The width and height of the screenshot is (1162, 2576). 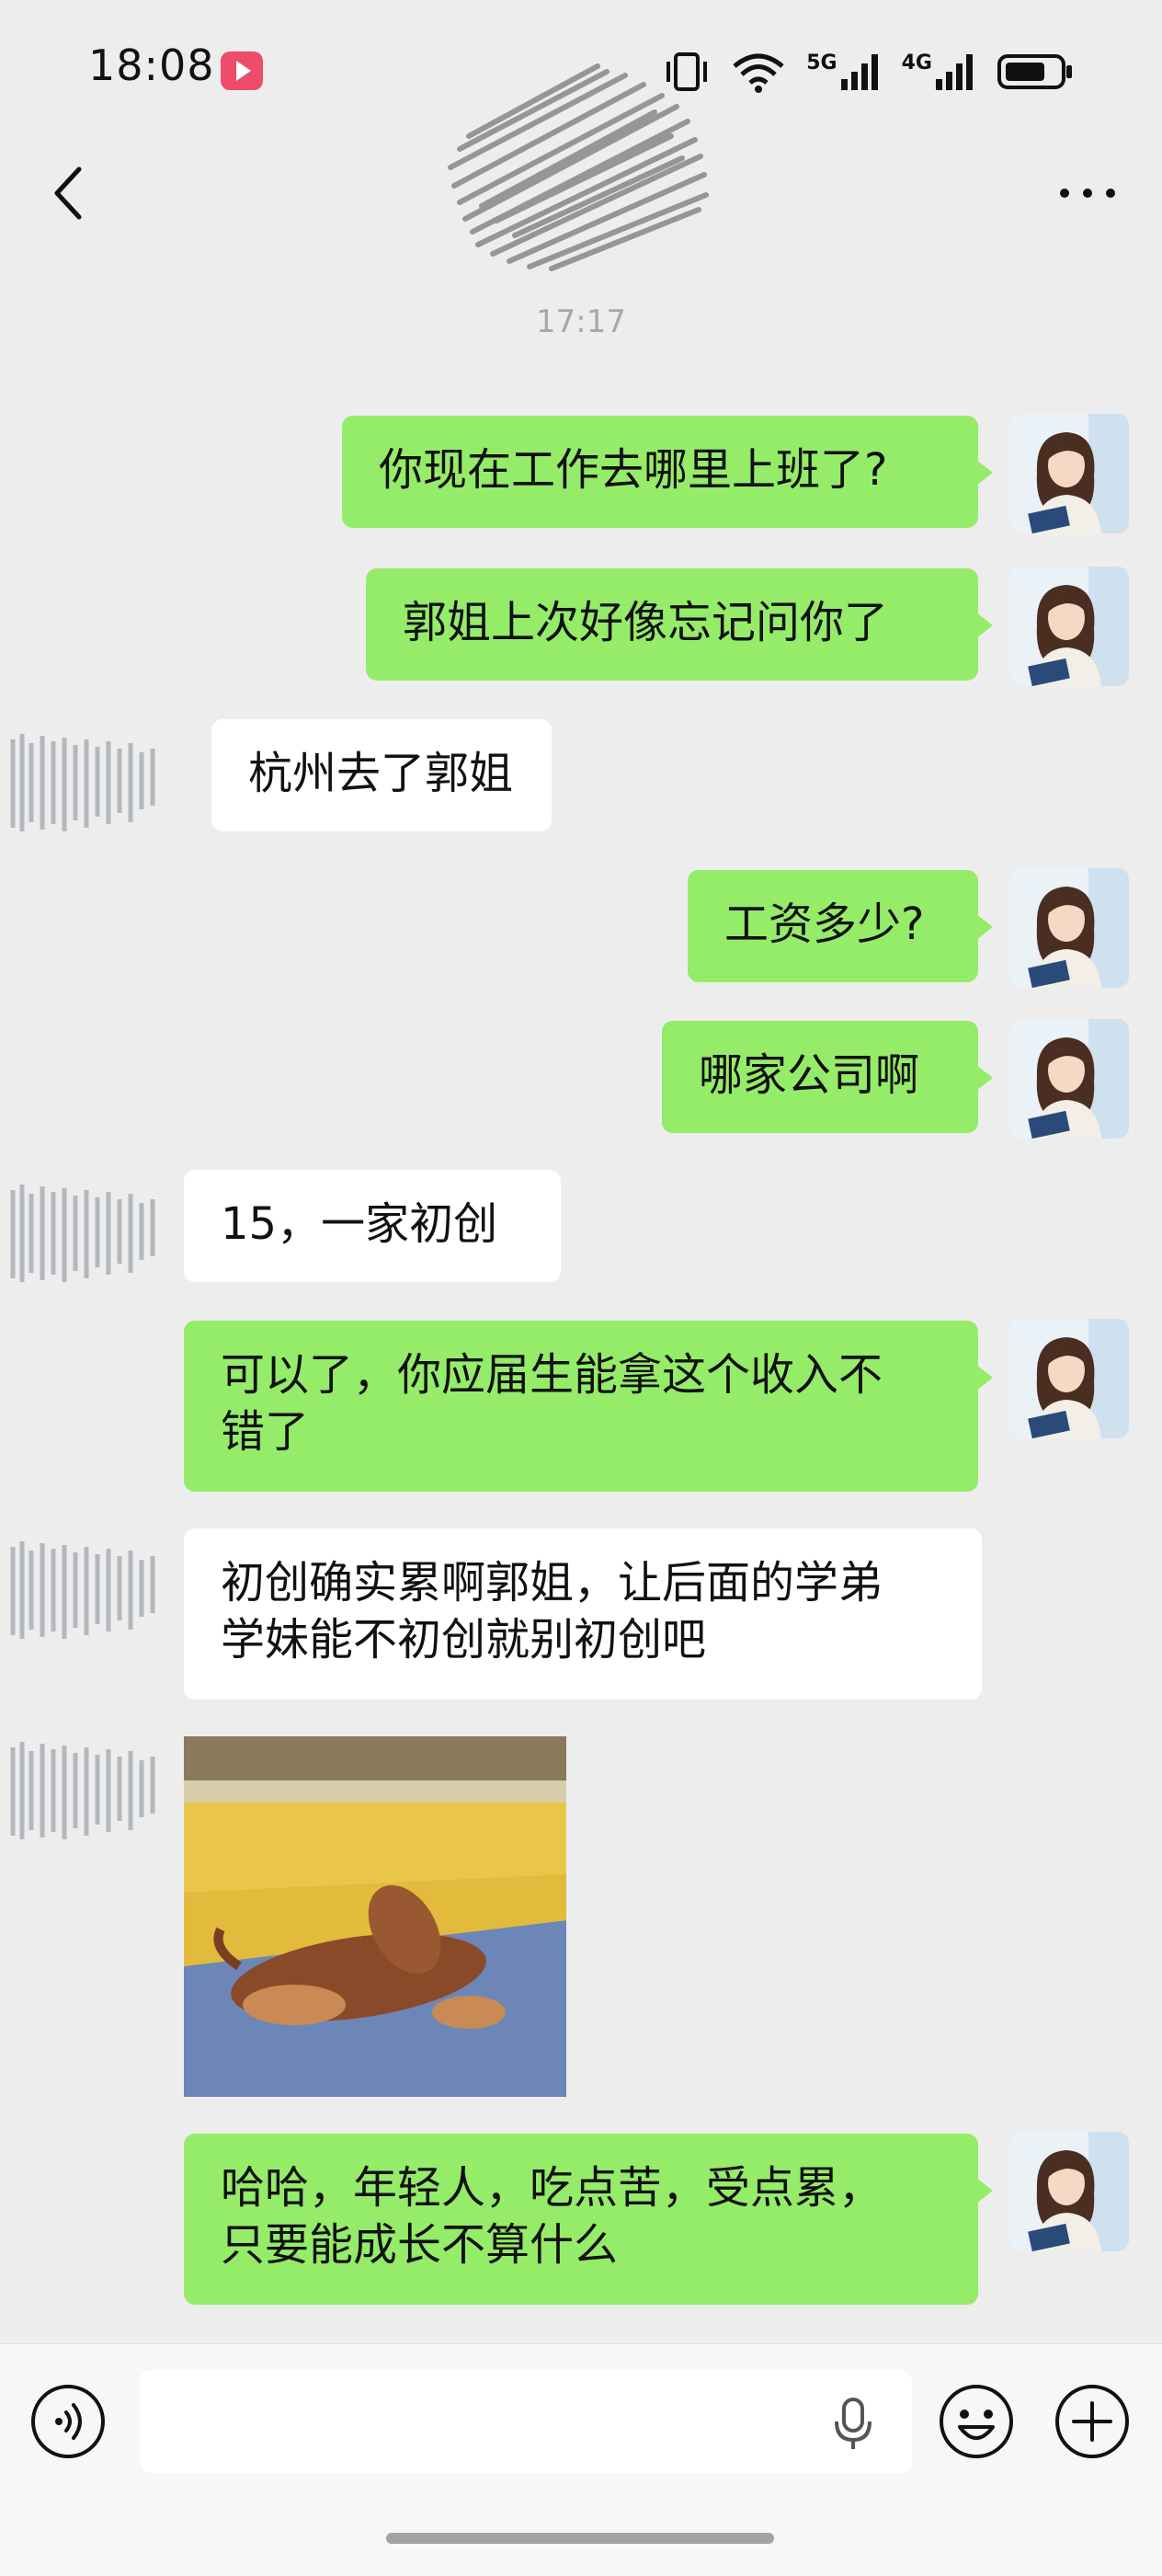 I want to click on network-label-5g: 5G, so click(x=822, y=63).